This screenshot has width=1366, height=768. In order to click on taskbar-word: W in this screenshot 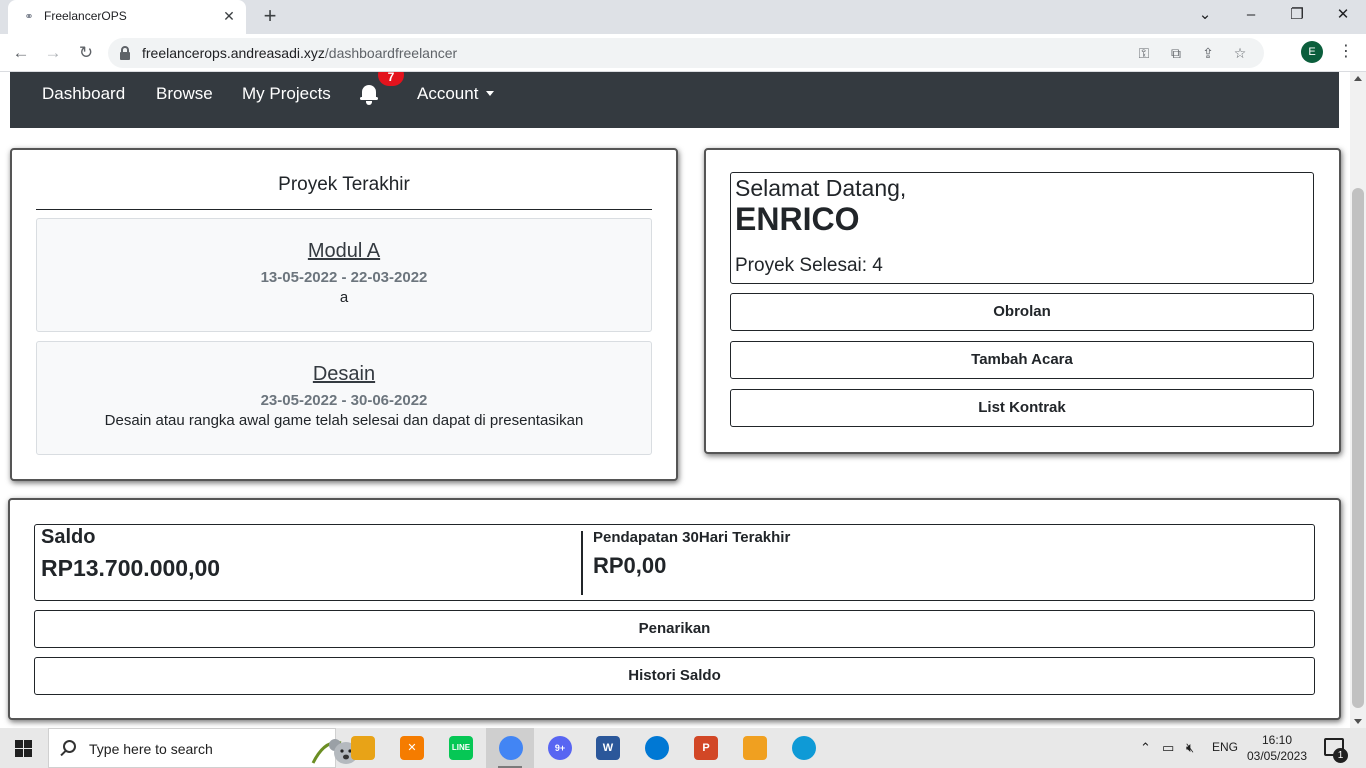, I will do `click(607, 748)`.